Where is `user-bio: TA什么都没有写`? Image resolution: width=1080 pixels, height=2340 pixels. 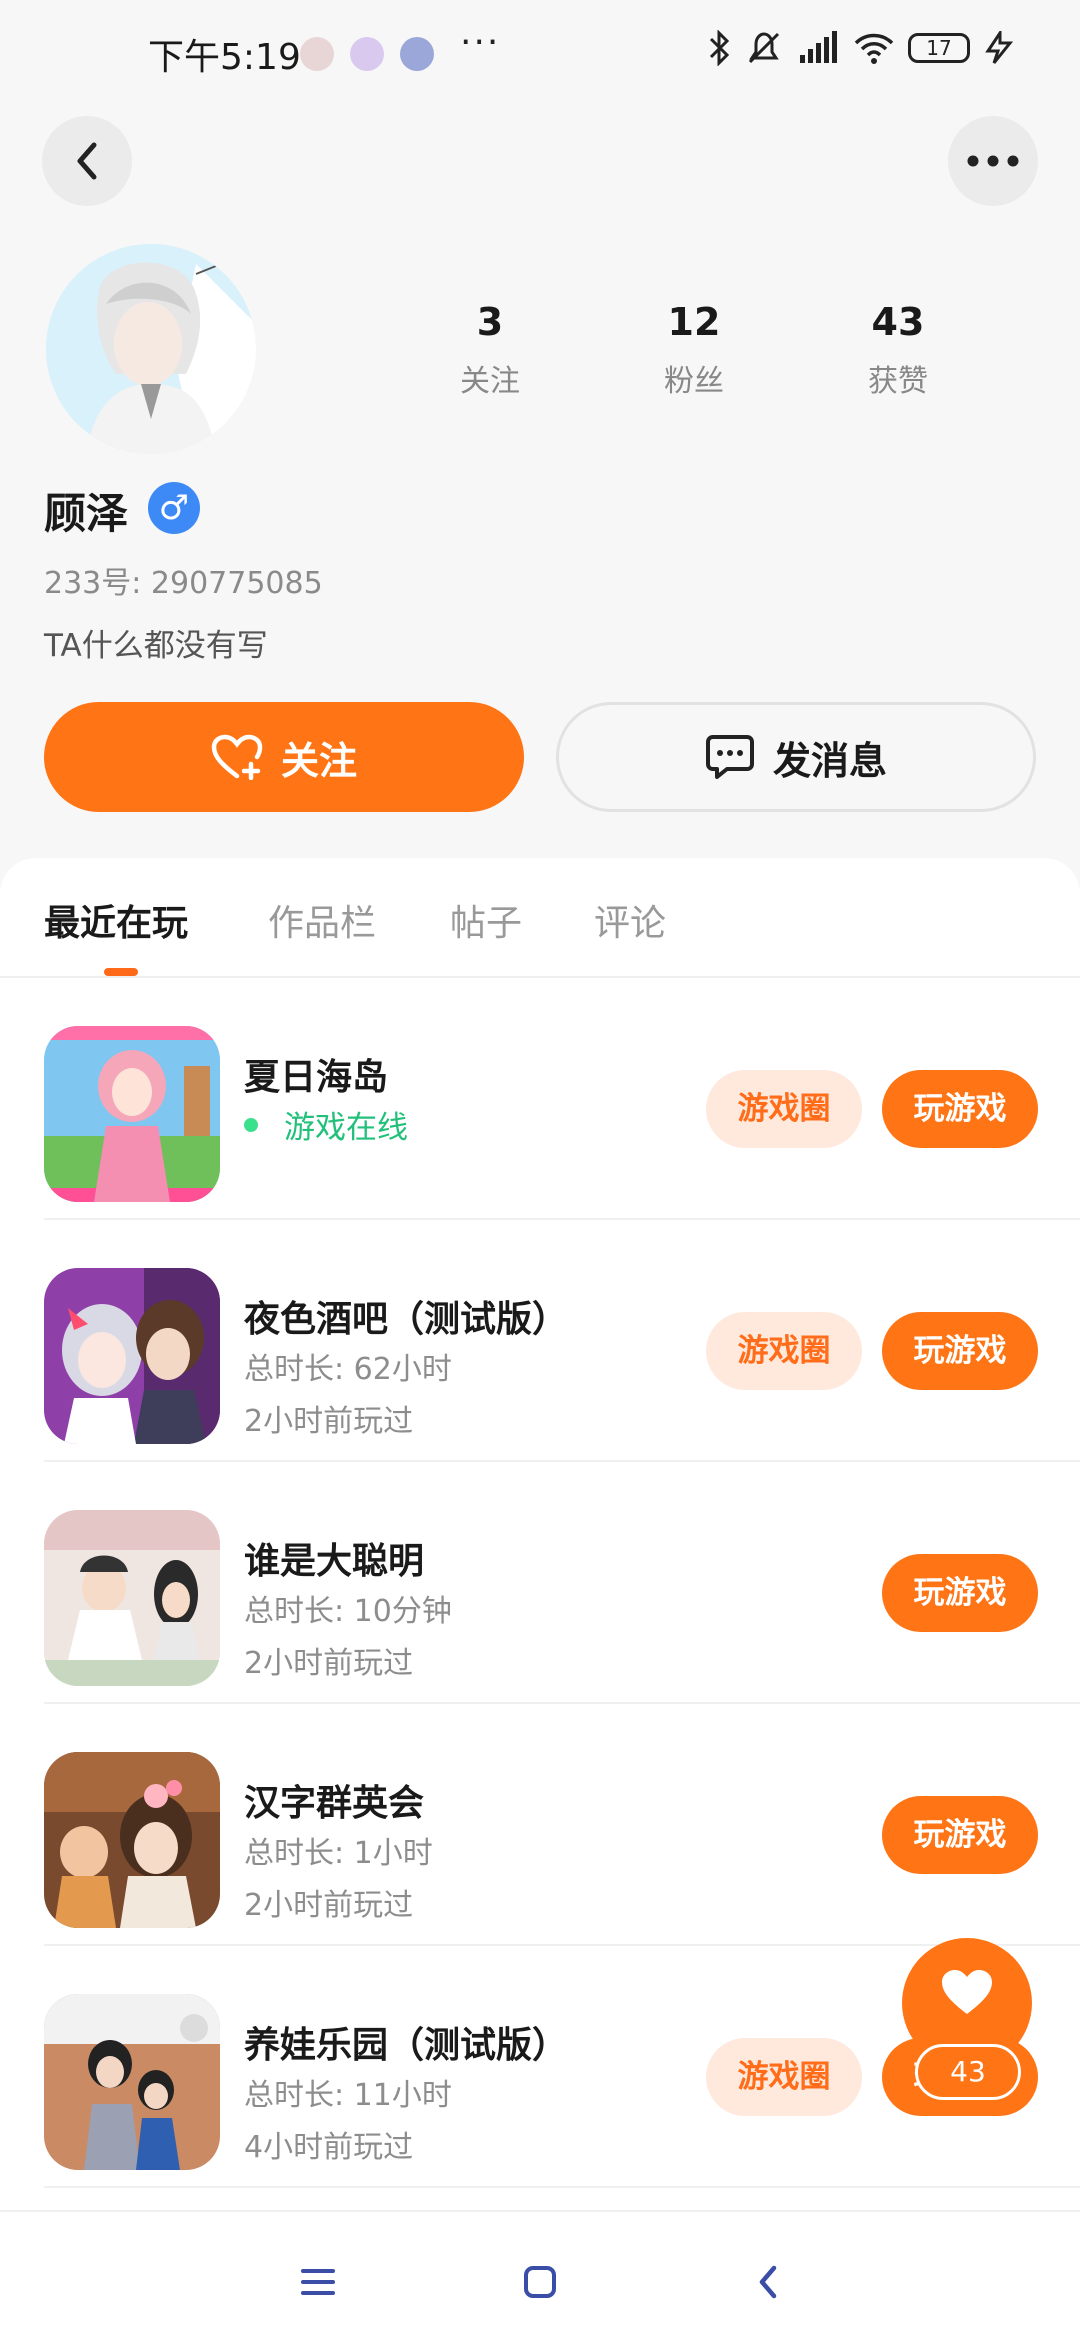
user-bio: TA什么都没有写 is located at coordinates (156, 646).